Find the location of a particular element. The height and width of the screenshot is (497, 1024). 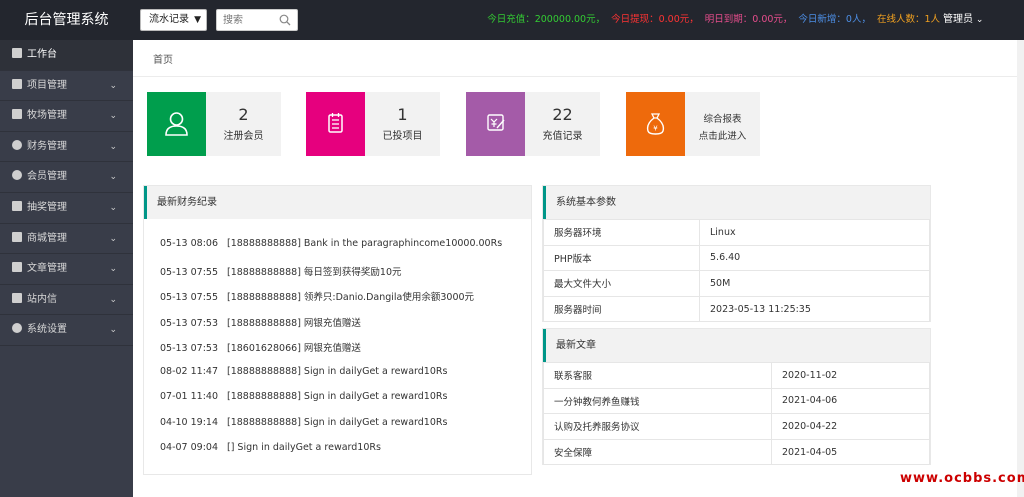

clipboard-icon is located at coordinates (335, 123).